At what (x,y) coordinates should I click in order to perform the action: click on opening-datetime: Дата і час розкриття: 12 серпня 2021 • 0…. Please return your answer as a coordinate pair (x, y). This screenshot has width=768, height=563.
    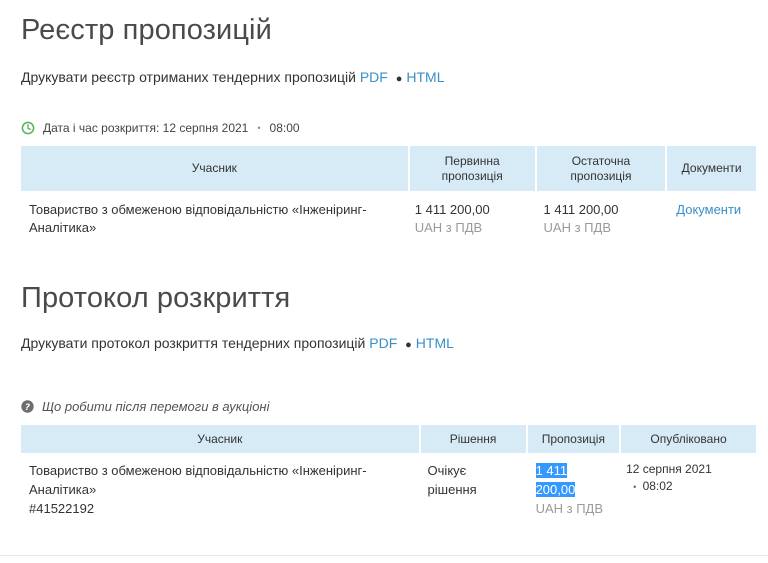
    Looking at the image, I should click on (160, 128).